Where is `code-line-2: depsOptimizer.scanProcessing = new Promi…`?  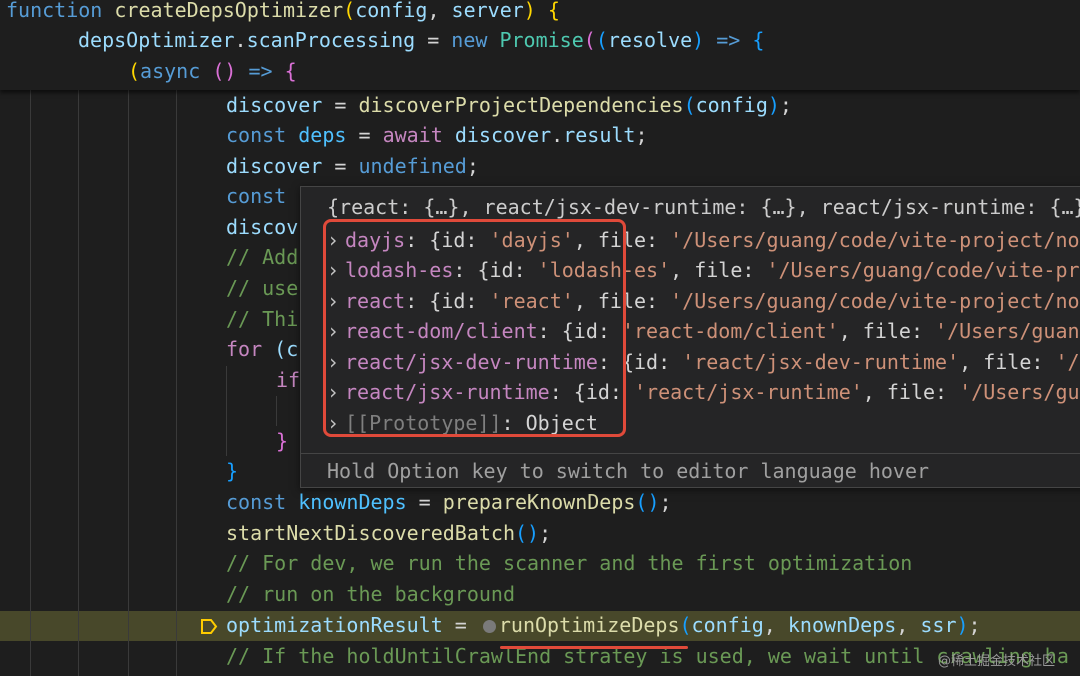
code-line-2: depsOptimizer.scanProcessing = new Promi… is located at coordinates (579, 40).